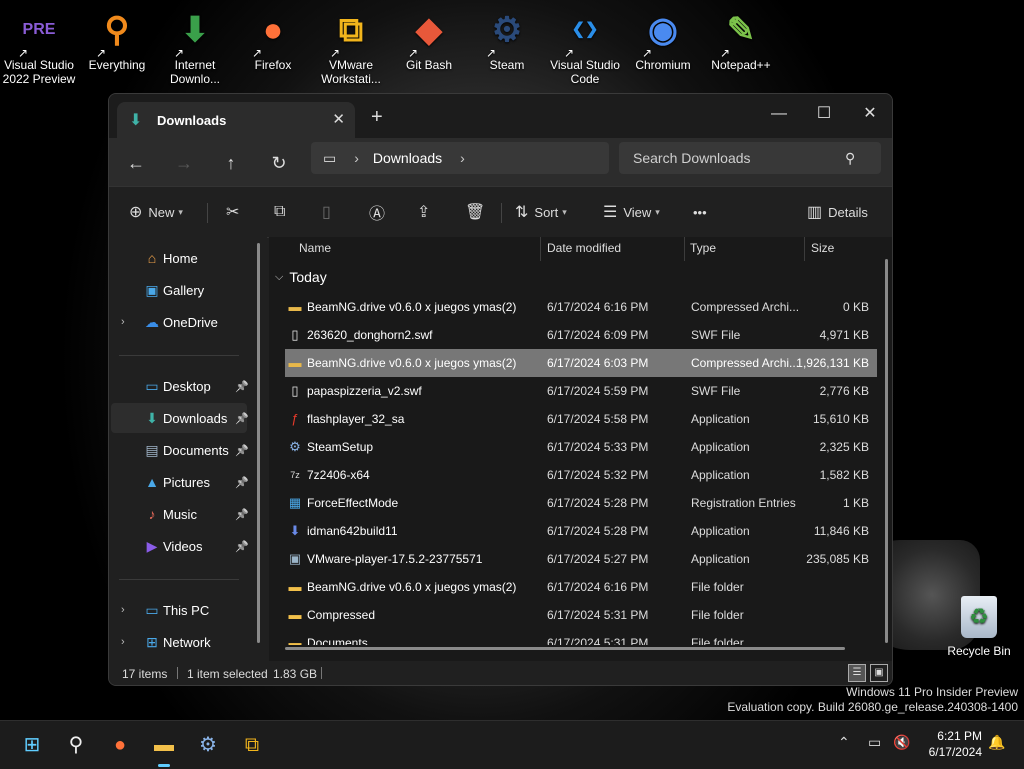 The image size is (1024, 769). I want to click on file-type: Application, so click(720, 531).